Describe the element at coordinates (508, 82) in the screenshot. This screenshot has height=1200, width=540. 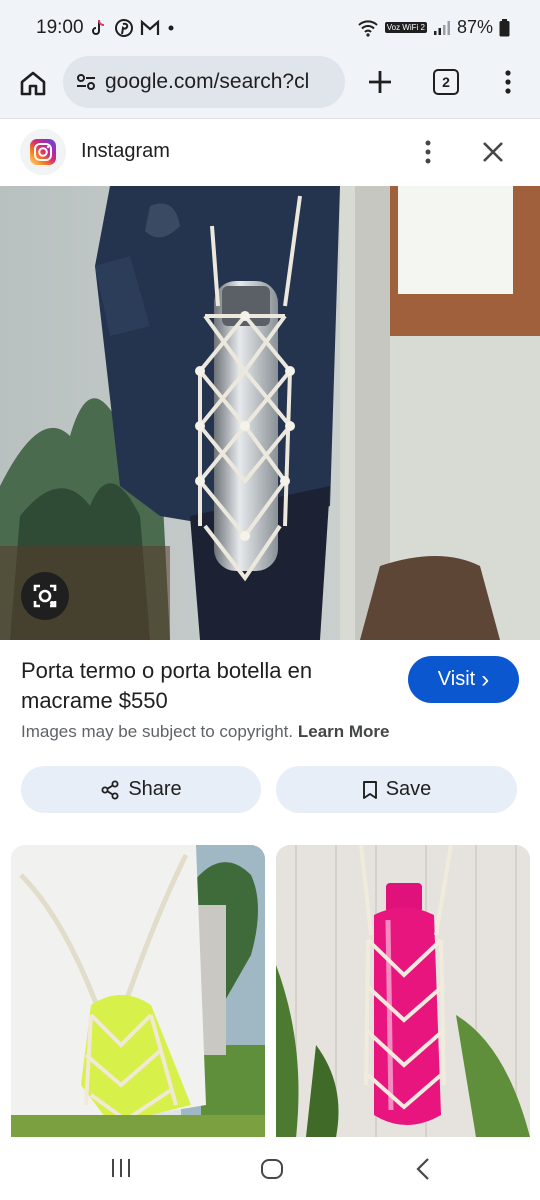
I see `more-options-icon` at that location.